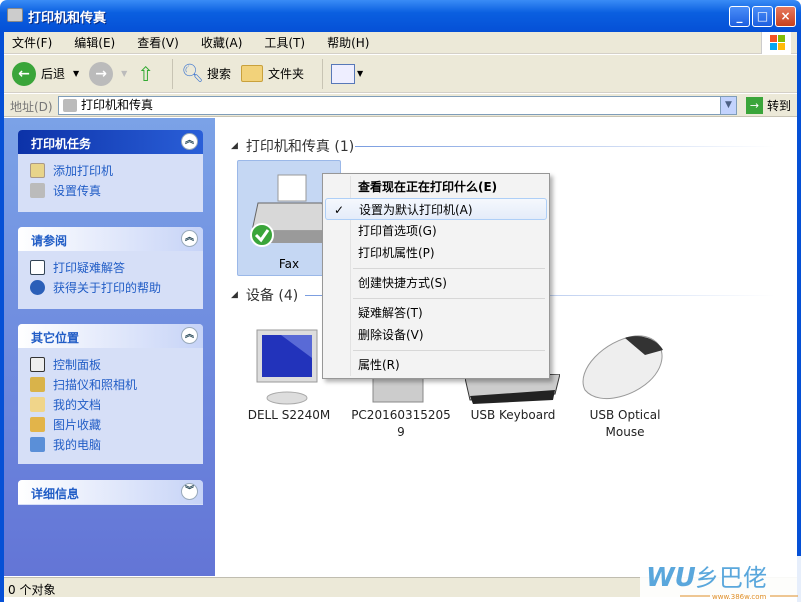 This screenshot has width=801, height=605. I want to click on add-printer-icon, so click(37, 170).